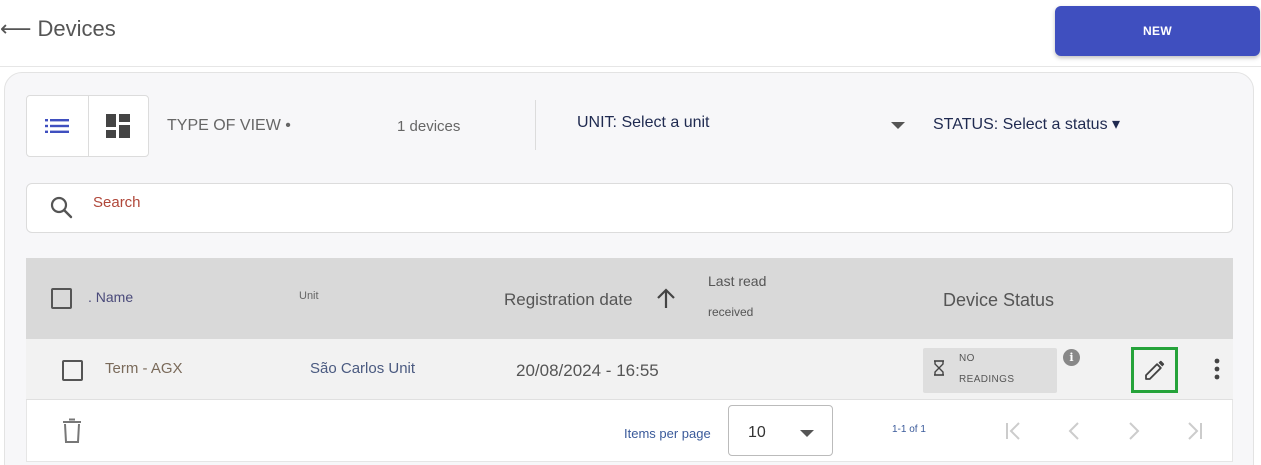 The image size is (1261, 465). Describe the element at coordinates (1157, 31) in the screenshot. I see `new-device-button: NEW` at that location.